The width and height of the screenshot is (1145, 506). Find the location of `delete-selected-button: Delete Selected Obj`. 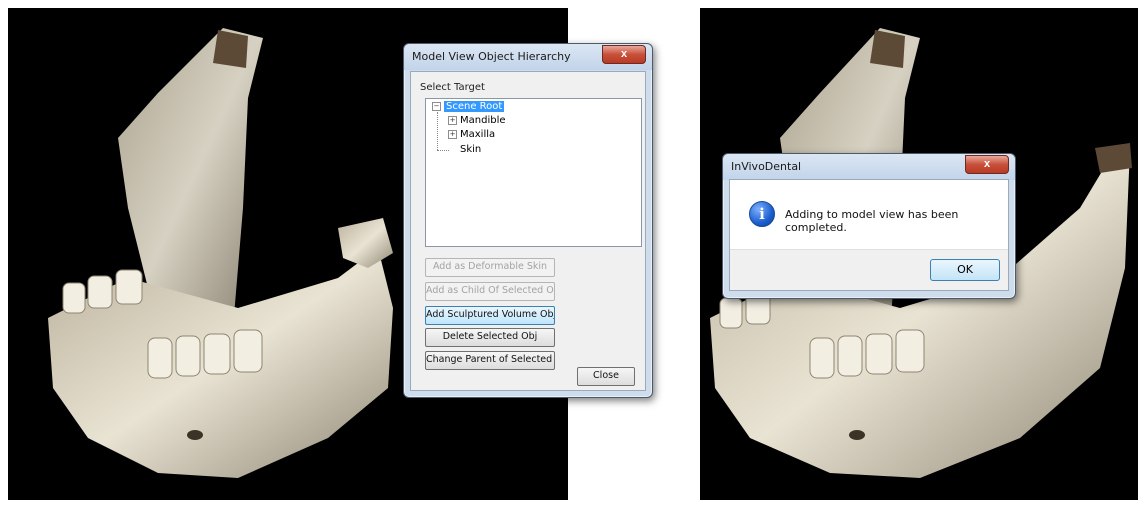

delete-selected-button: Delete Selected Obj is located at coordinates (490, 337).